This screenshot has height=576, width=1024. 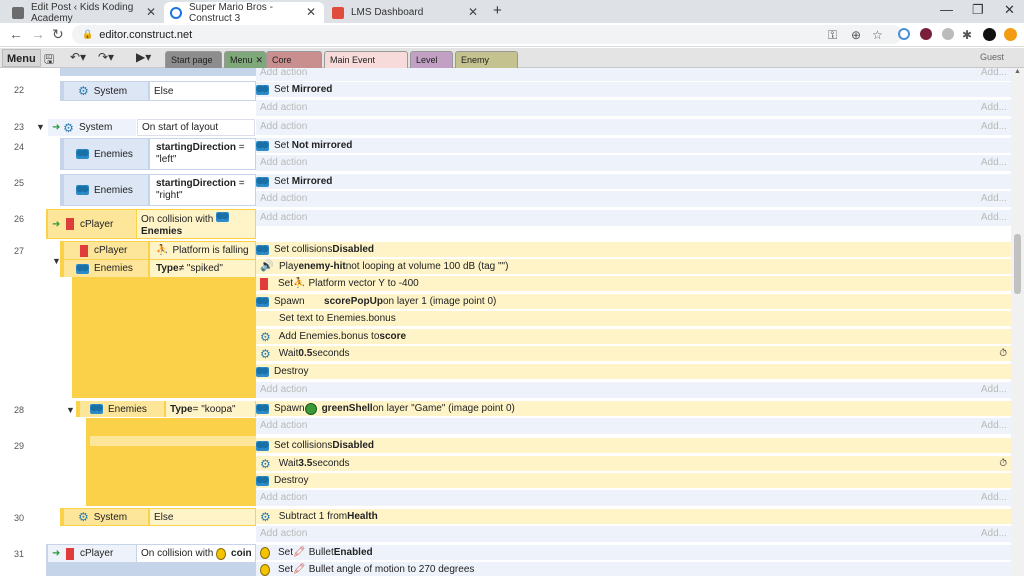 What do you see at coordinates (366, 66) in the screenshot?
I see `tab-main-event-sheet: Main Event Sheet✕` at bounding box center [366, 66].